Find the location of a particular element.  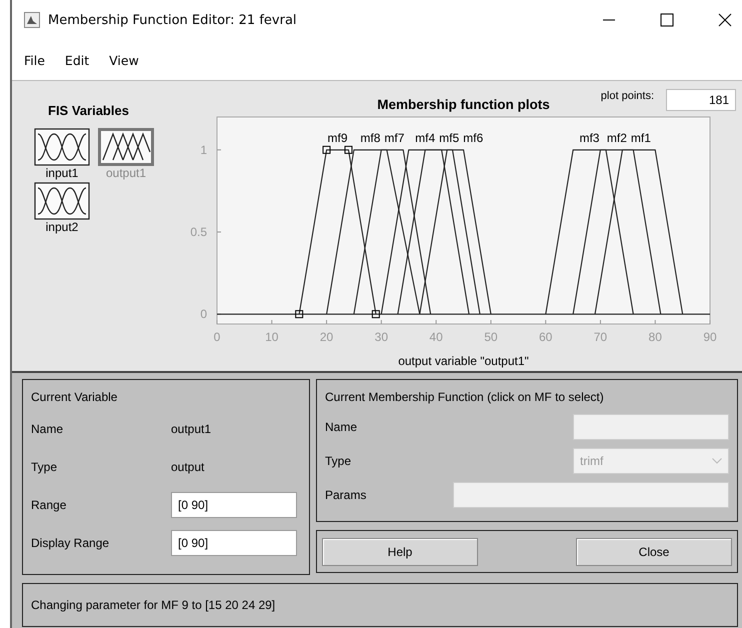

window-title: Membership Function Editor: 21 fevral is located at coordinates (172, 20).